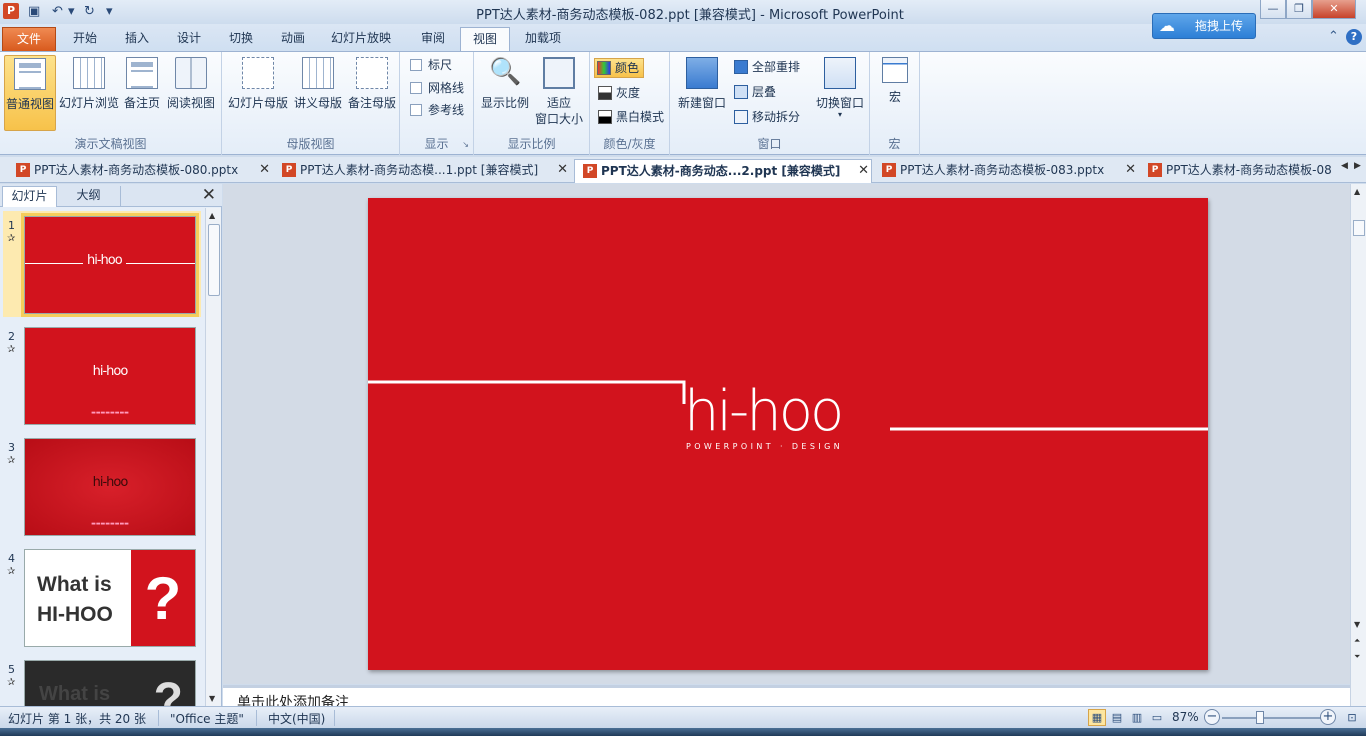 The image size is (1366, 736). What do you see at coordinates (605, 93) in the screenshot?
I see `grayscale-icon` at bounding box center [605, 93].